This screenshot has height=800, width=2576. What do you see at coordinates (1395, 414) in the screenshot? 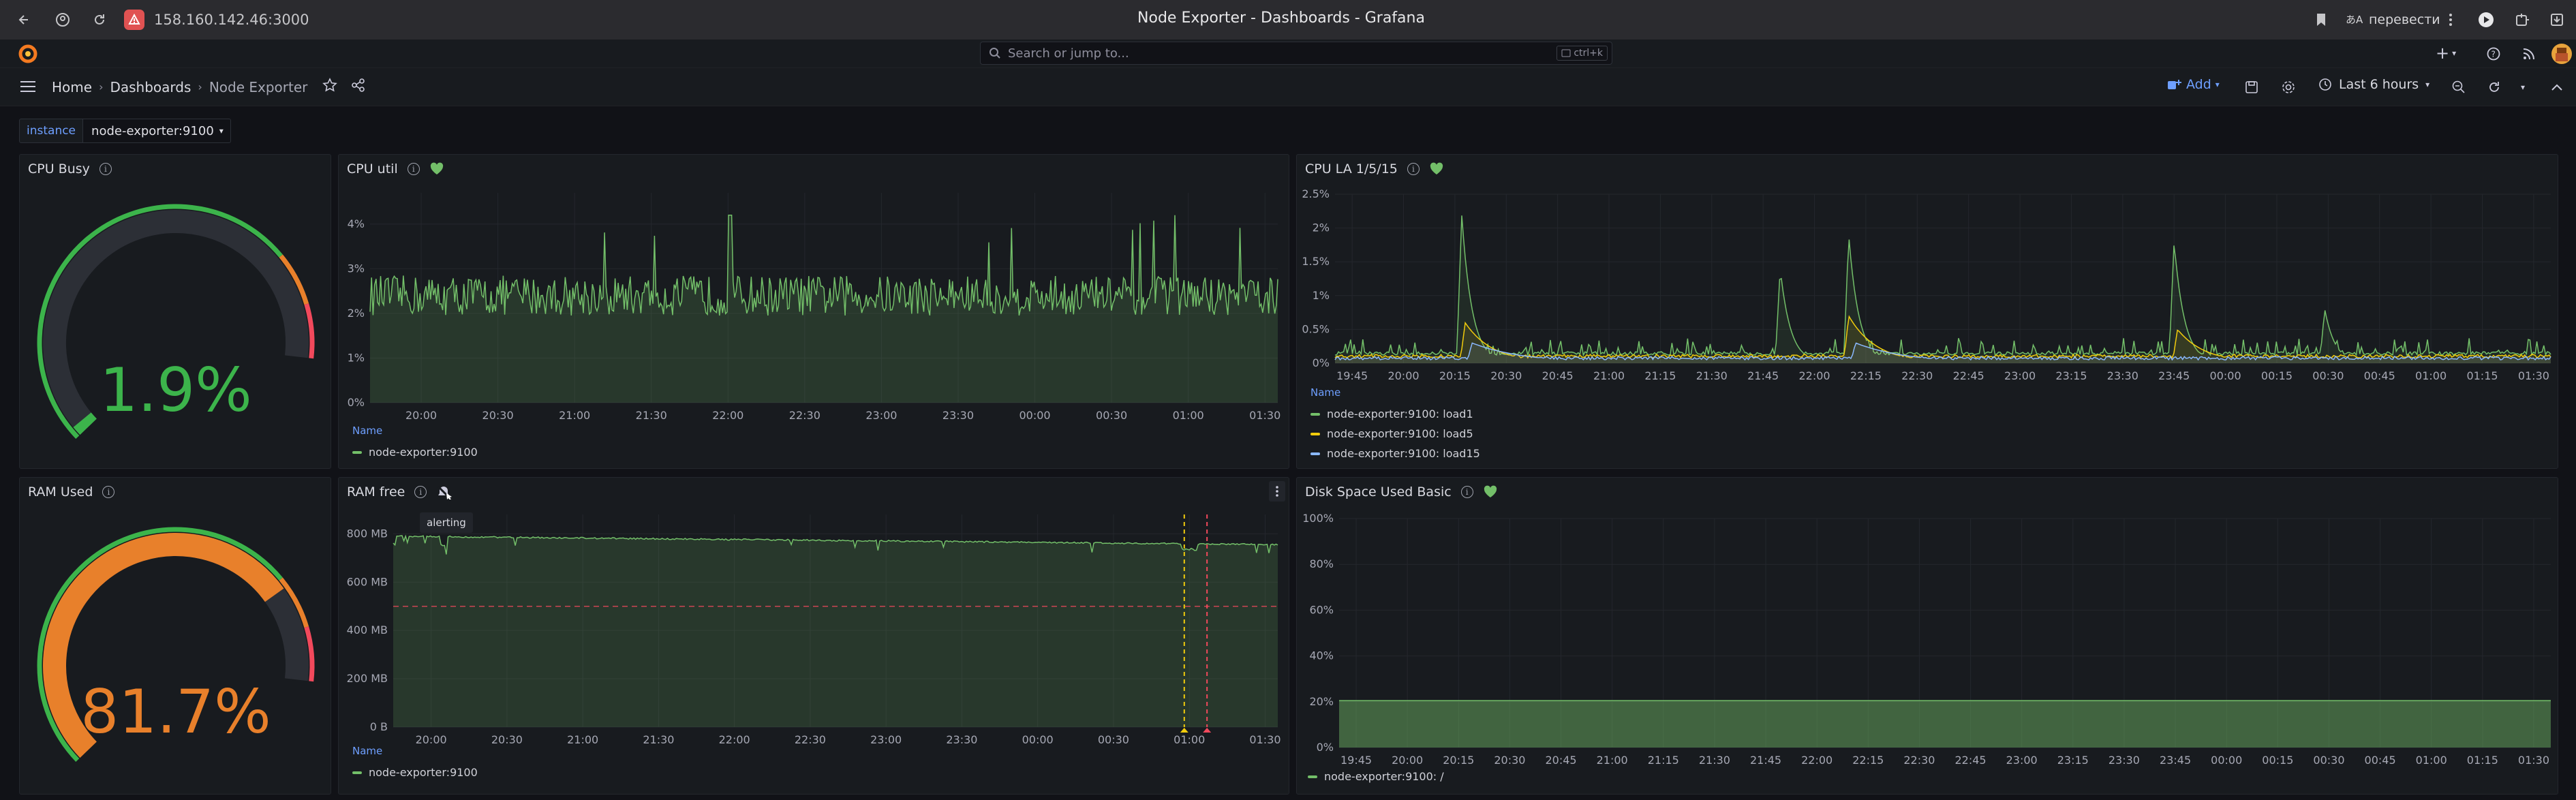
I see `legend-item: node-exporter:9100: load1` at bounding box center [1395, 414].